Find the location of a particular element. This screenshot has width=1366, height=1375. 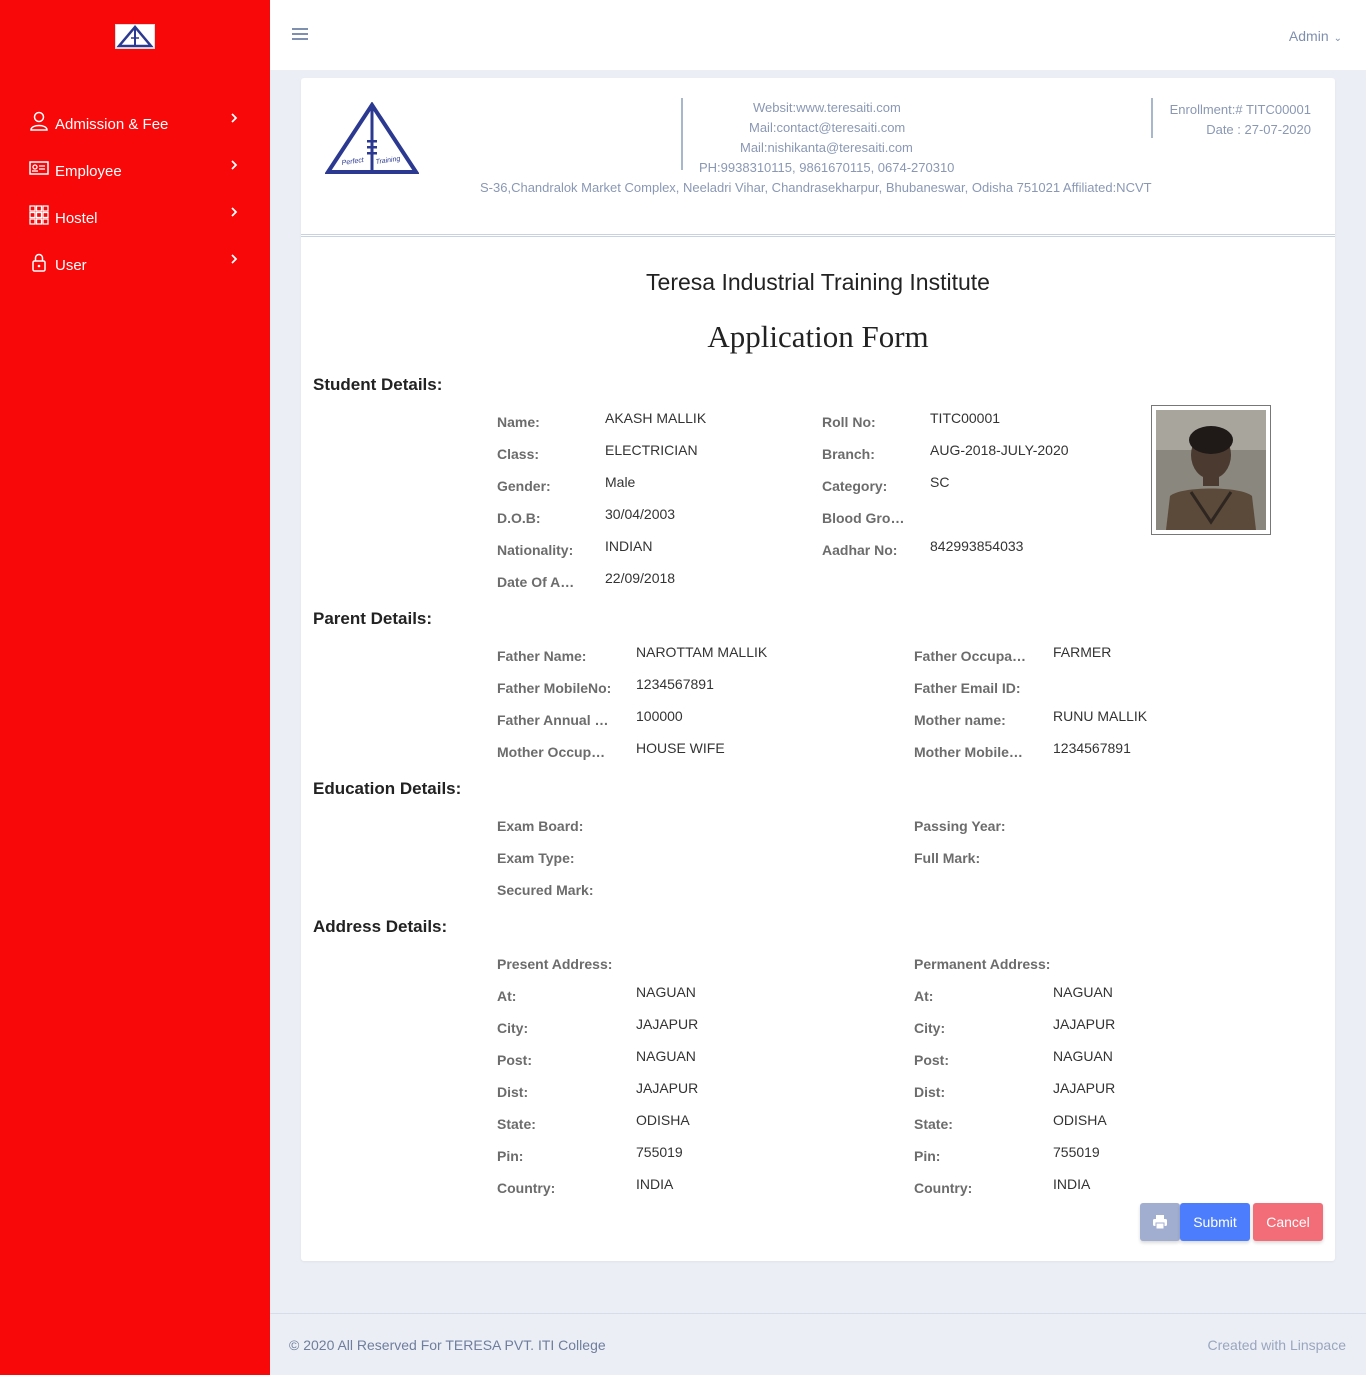

permanent-post-value: NAGUAN is located at coordinates (1083, 1056).